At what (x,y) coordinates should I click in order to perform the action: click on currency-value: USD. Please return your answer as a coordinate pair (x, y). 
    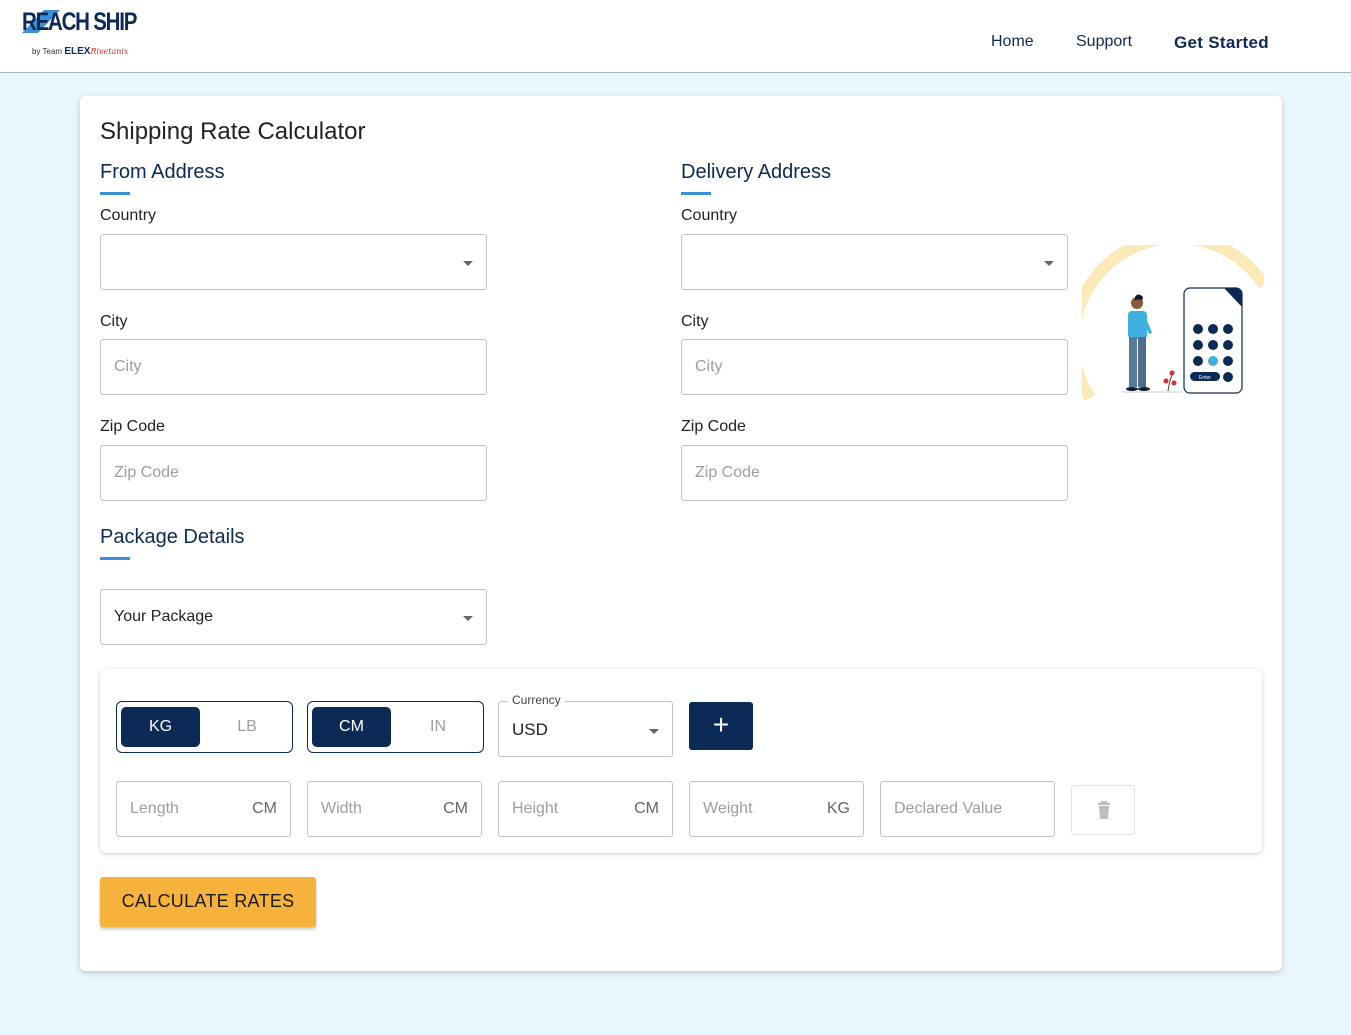
    Looking at the image, I should click on (530, 729).